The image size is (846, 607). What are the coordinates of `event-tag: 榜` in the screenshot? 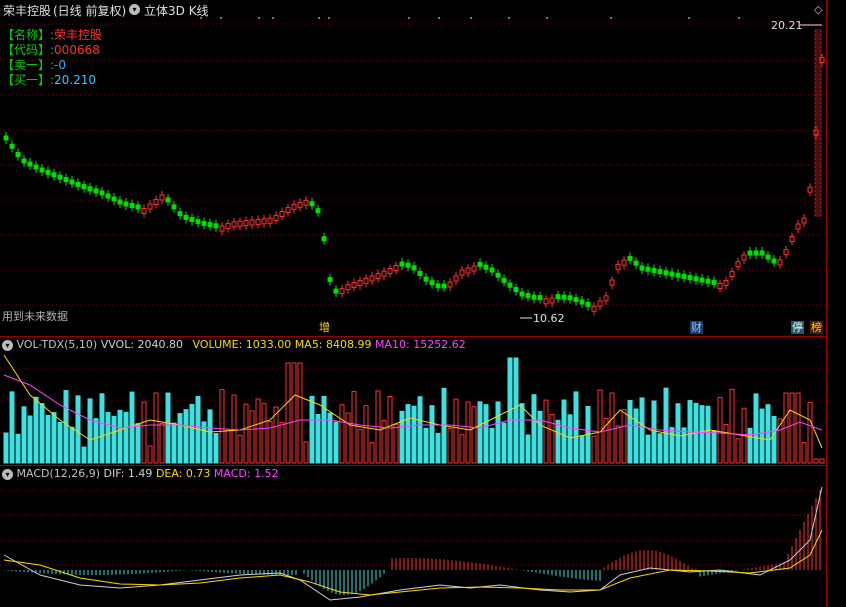 It's located at (816, 327).